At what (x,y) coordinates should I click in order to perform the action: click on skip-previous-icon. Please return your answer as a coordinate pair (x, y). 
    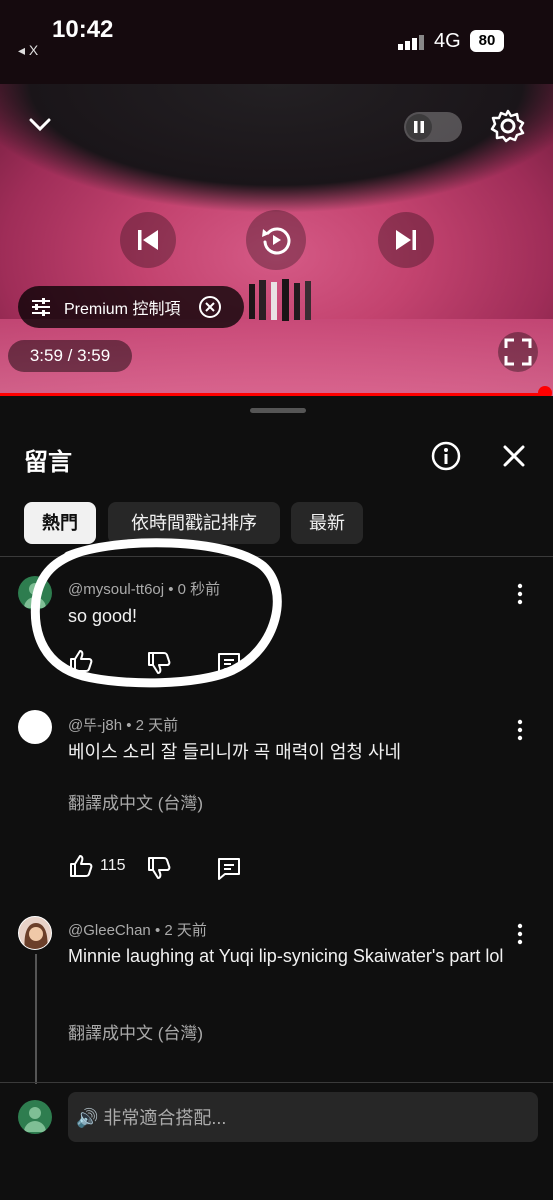
    Looking at the image, I should click on (148, 240).